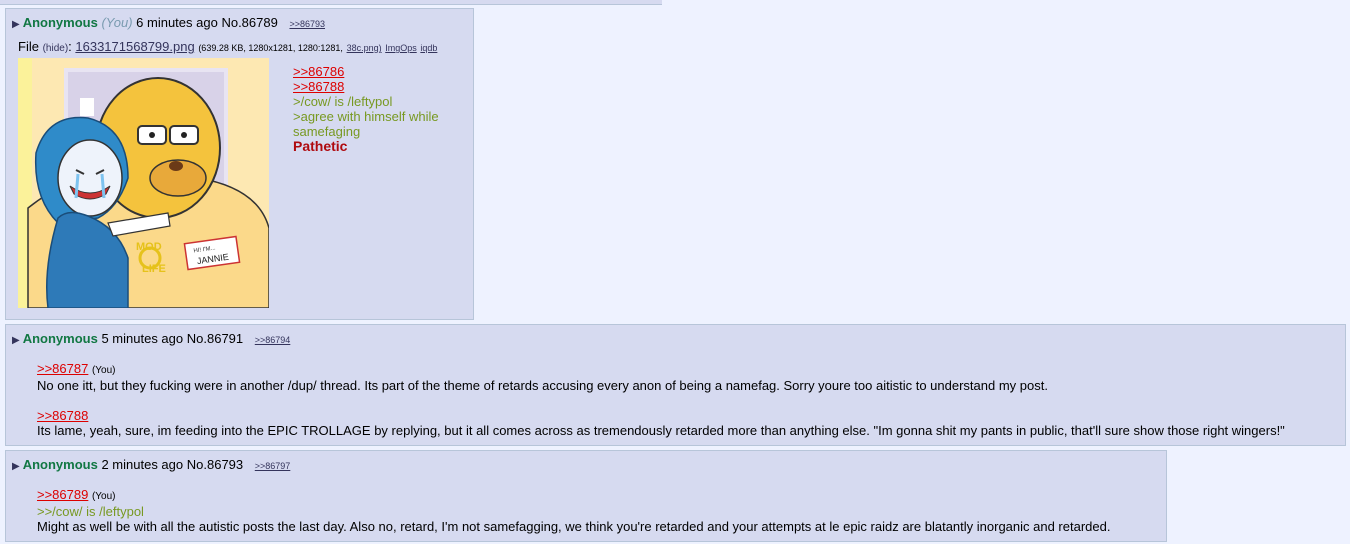 This screenshot has height=544, width=1350. I want to click on imgops-link: ImgOps, so click(401, 48).